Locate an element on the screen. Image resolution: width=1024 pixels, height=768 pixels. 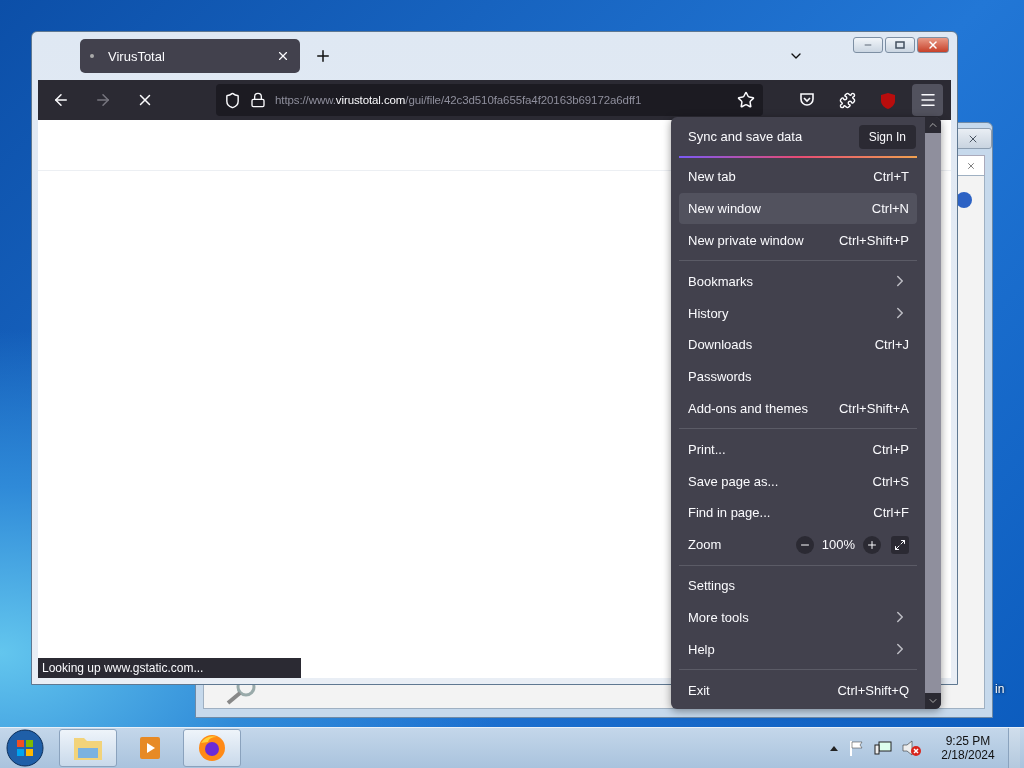
zoom-out-button is located at coordinates (804, 544).